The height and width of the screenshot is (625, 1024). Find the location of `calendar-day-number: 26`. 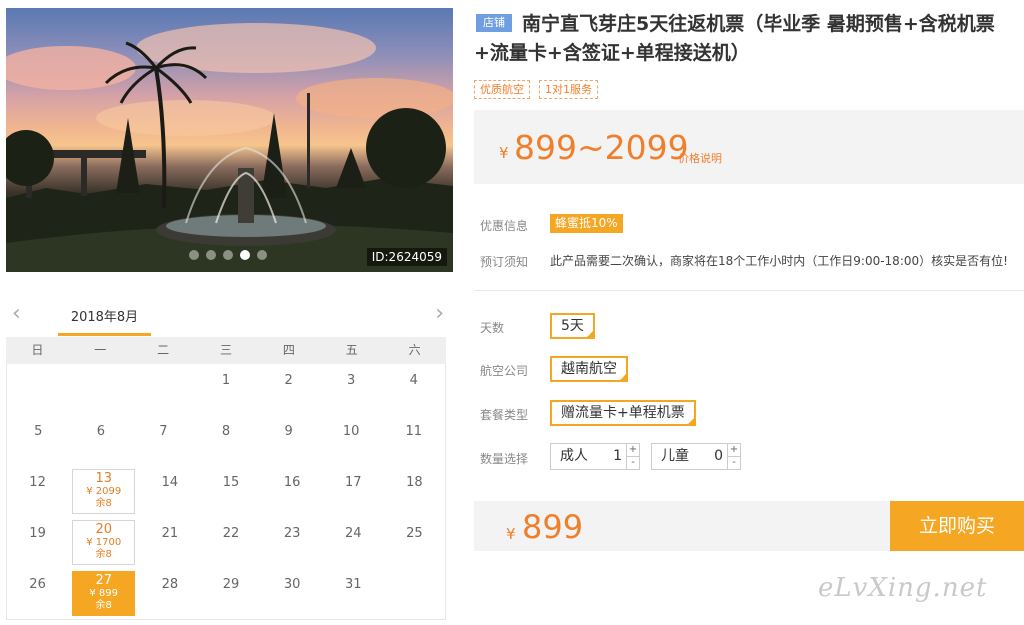

calendar-day-number: 26 is located at coordinates (37, 584).